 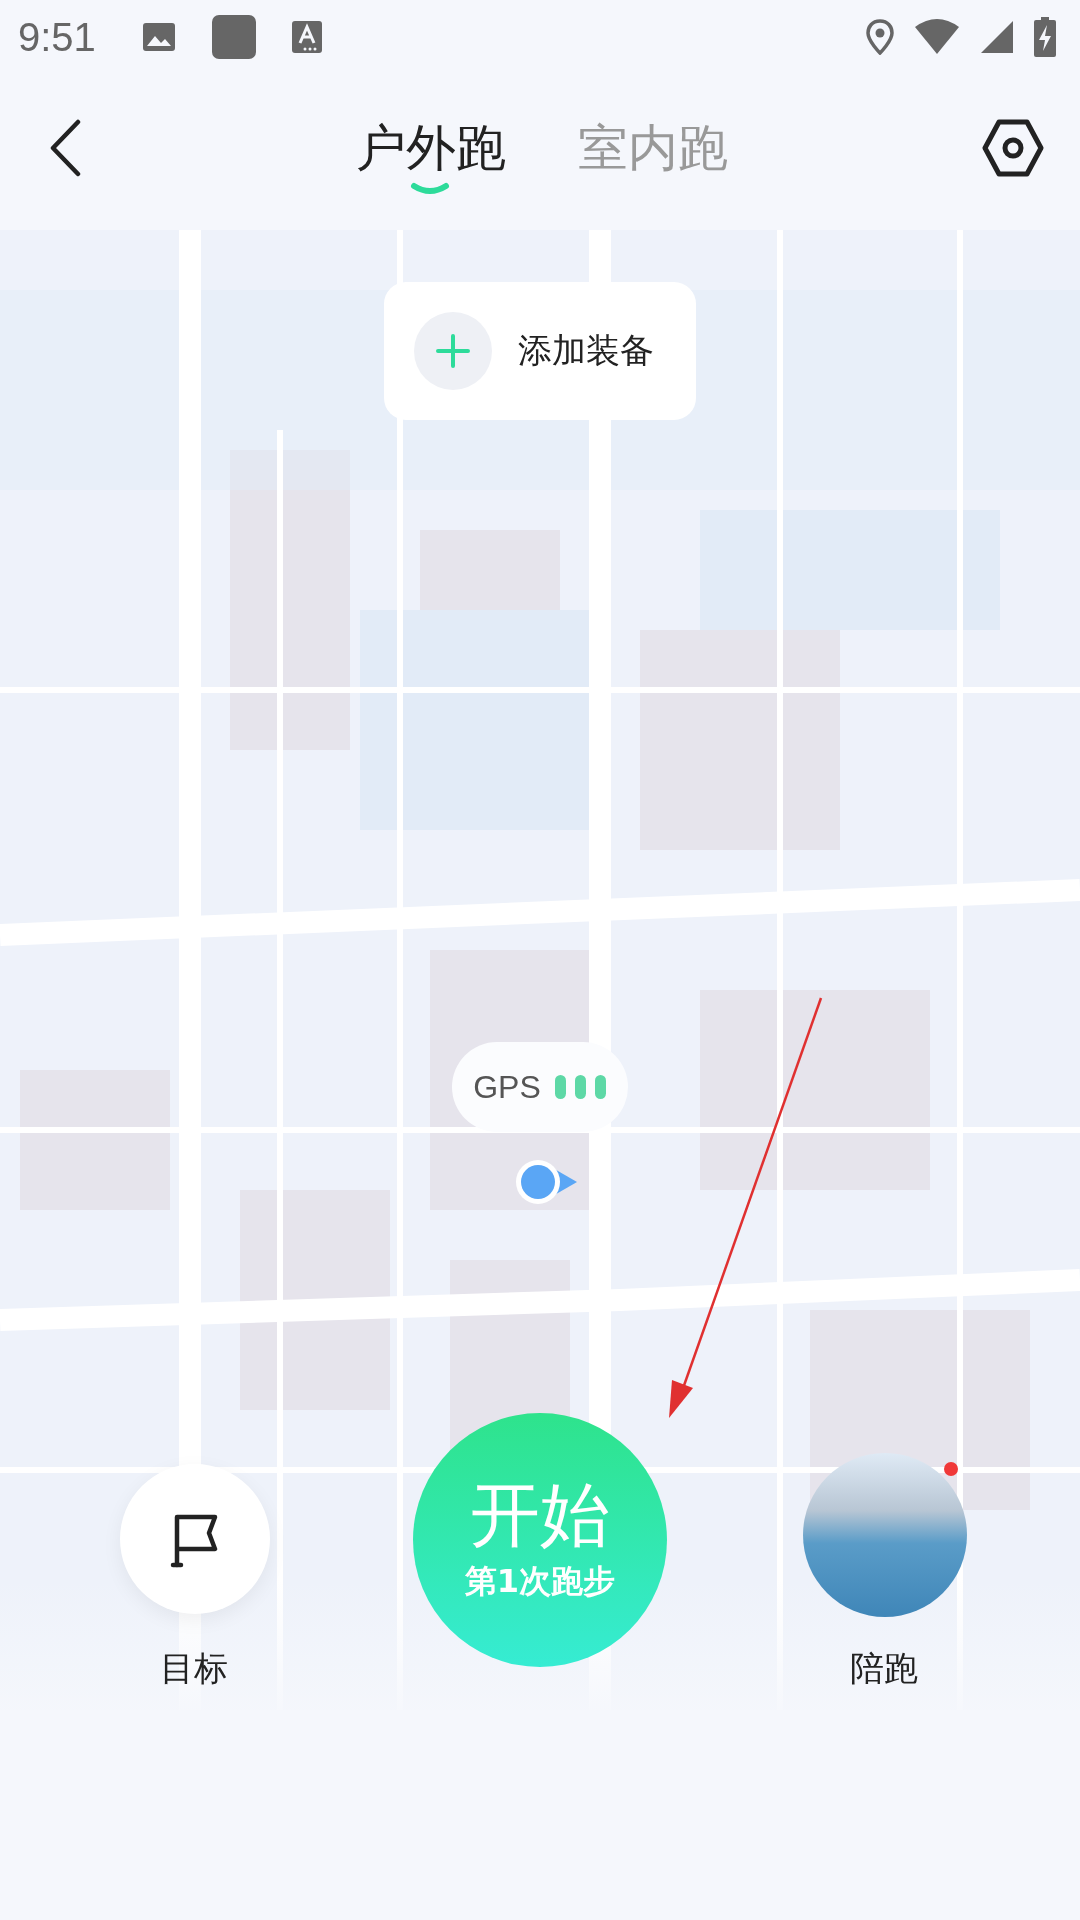 What do you see at coordinates (880, 37) in the screenshot?
I see `location-icon` at bounding box center [880, 37].